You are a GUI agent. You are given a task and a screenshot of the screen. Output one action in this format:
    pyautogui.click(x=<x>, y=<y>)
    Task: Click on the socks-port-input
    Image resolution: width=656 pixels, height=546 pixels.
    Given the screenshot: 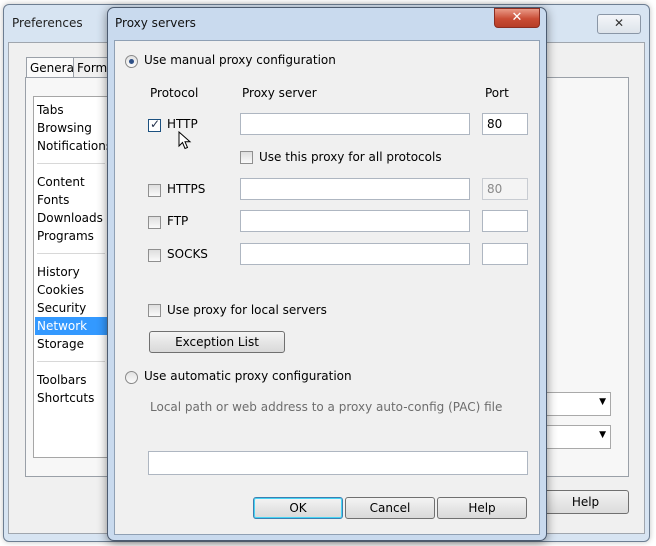 What is the action you would take?
    pyautogui.click(x=505, y=254)
    